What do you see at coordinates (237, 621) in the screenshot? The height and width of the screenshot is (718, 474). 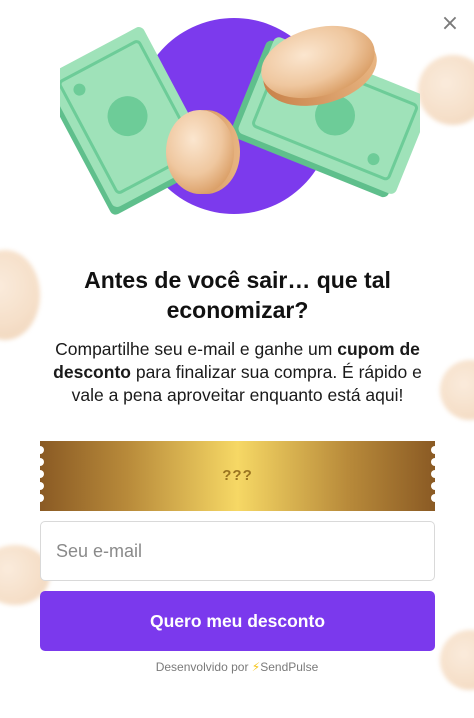 I see `submit-discount-button: Quero meu desconto` at bounding box center [237, 621].